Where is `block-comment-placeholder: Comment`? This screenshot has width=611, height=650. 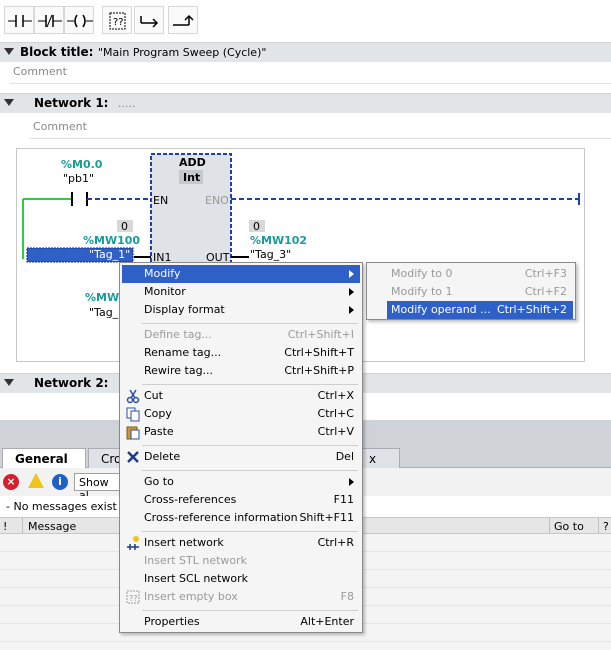
block-comment-placeholder: Comment is located at coordinates (40, 71).